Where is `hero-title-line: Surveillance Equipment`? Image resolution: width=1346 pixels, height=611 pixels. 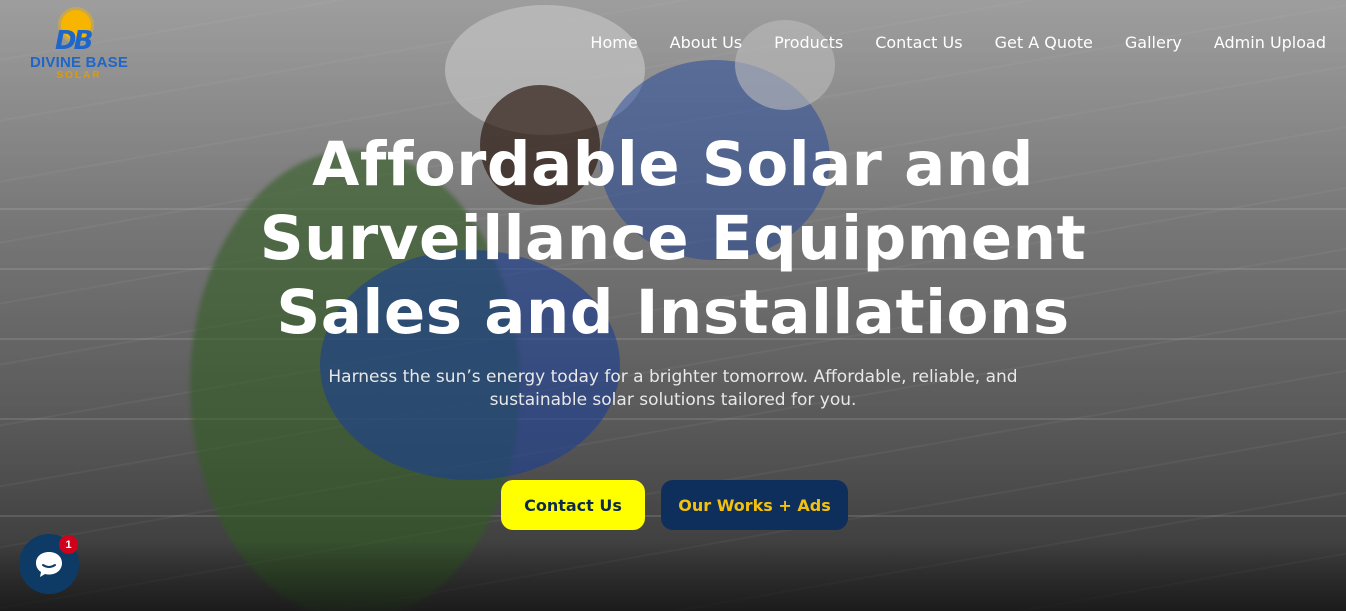
hero-title-line: Surveillance Equipment is located at coordinates (673, 238).